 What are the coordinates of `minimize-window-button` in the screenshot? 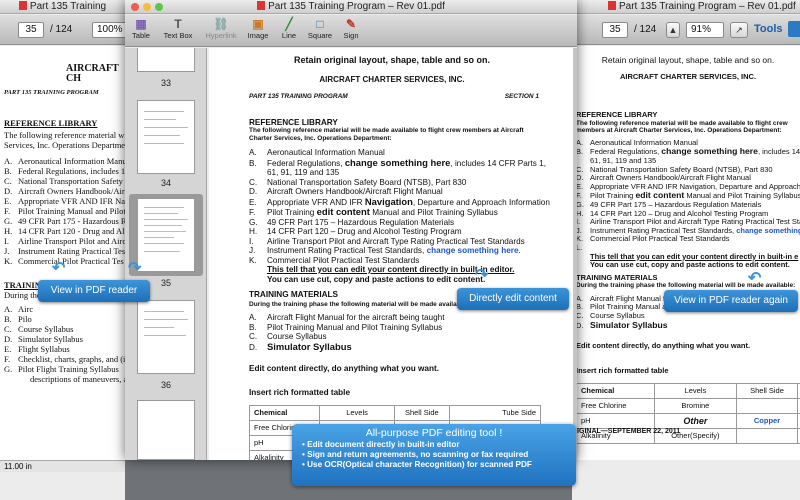 It's located at (147, 7).